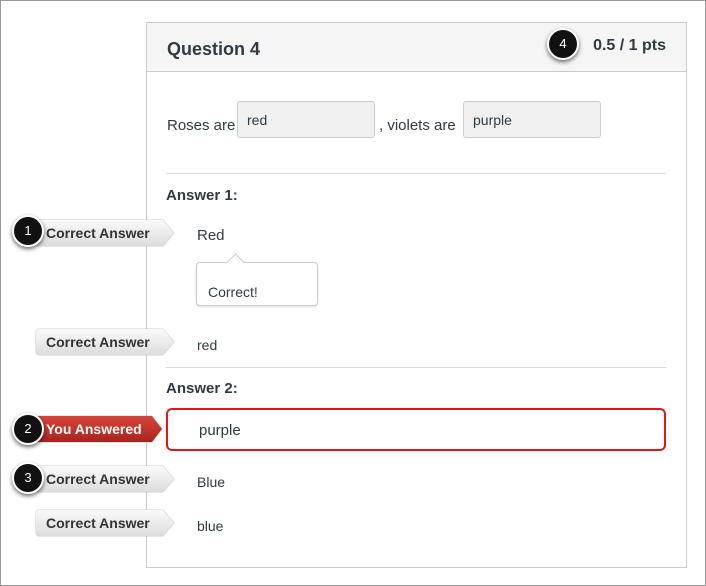 The height and width of the screenshot is (586, 706). I want to click on question-title: Question 4, so click(214, 49).